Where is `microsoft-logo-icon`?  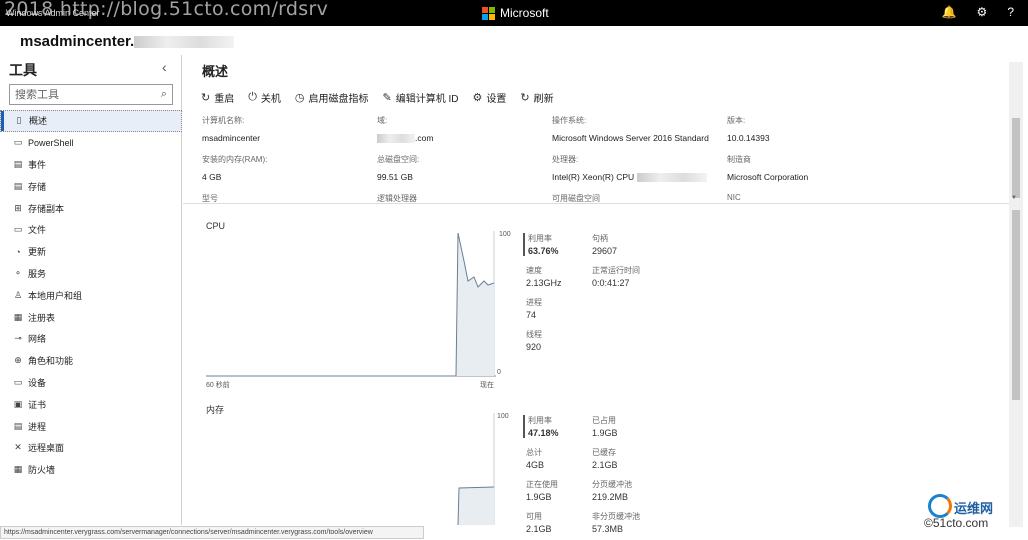
microsoft-logo-icon is located at coordinates (488, 13).